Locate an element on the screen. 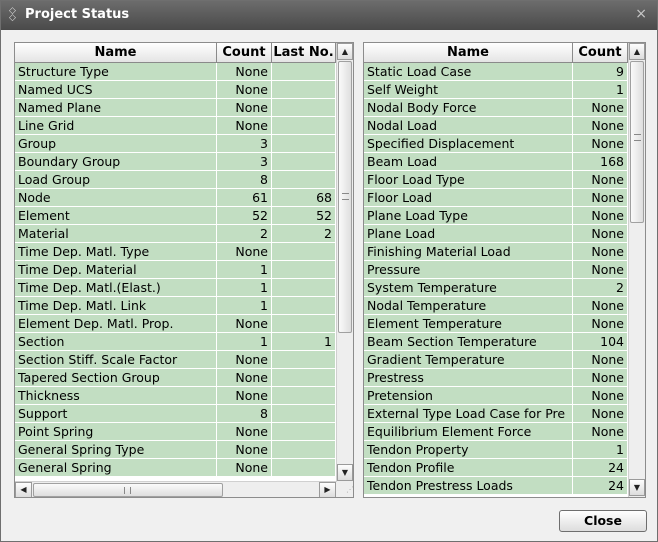  table-row: Structure Type None is located at coordinates (175, 72).